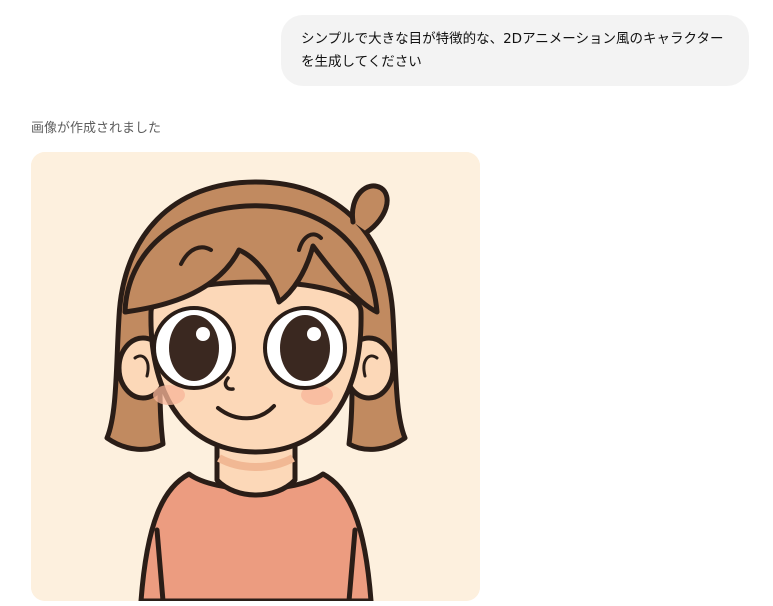 The height and width of the screenshot is (606, 773). I want to click on left-eye, so click(194, 348).